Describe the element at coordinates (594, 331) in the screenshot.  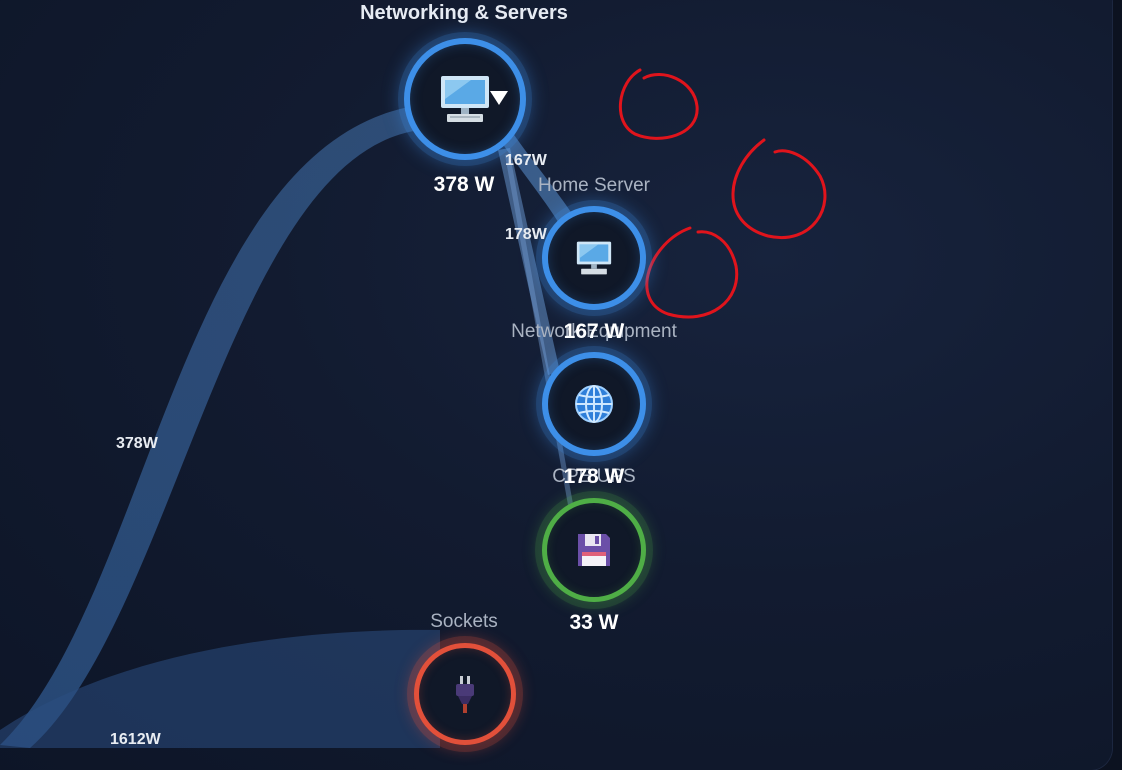
I see `home-server-node-power: 167 W` at that location.